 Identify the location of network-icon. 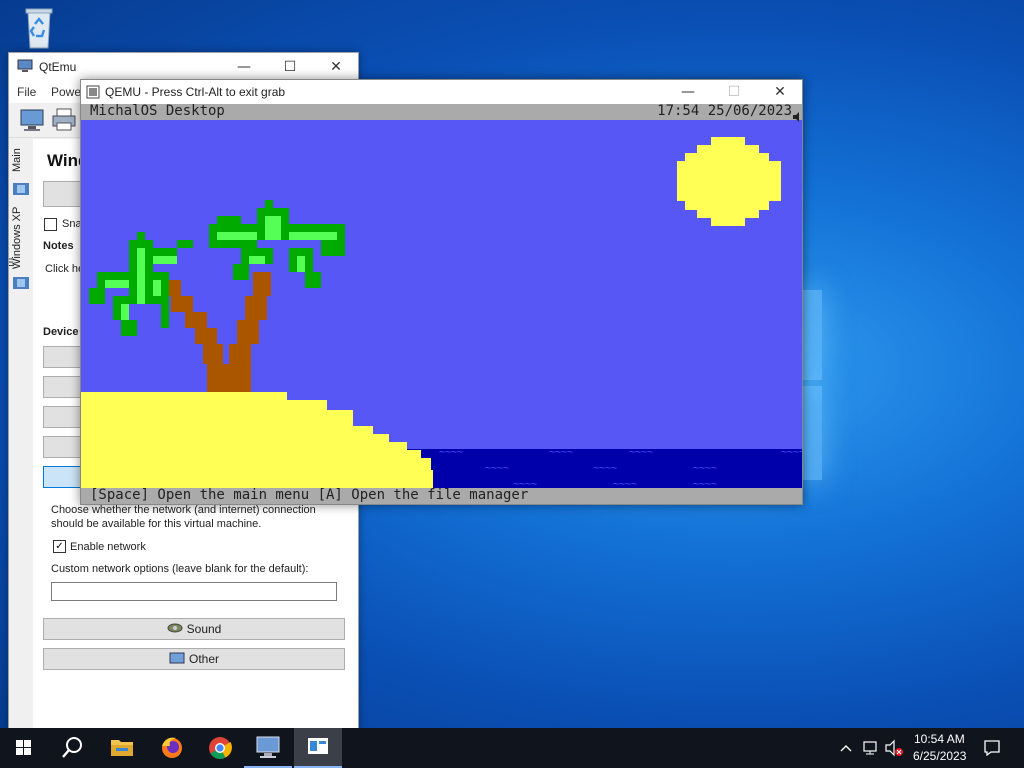
(871, 748).